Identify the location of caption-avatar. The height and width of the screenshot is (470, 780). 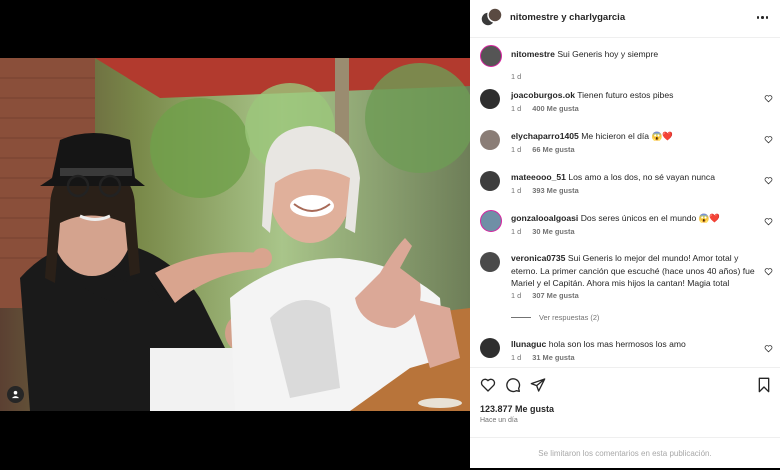
(491, 56).